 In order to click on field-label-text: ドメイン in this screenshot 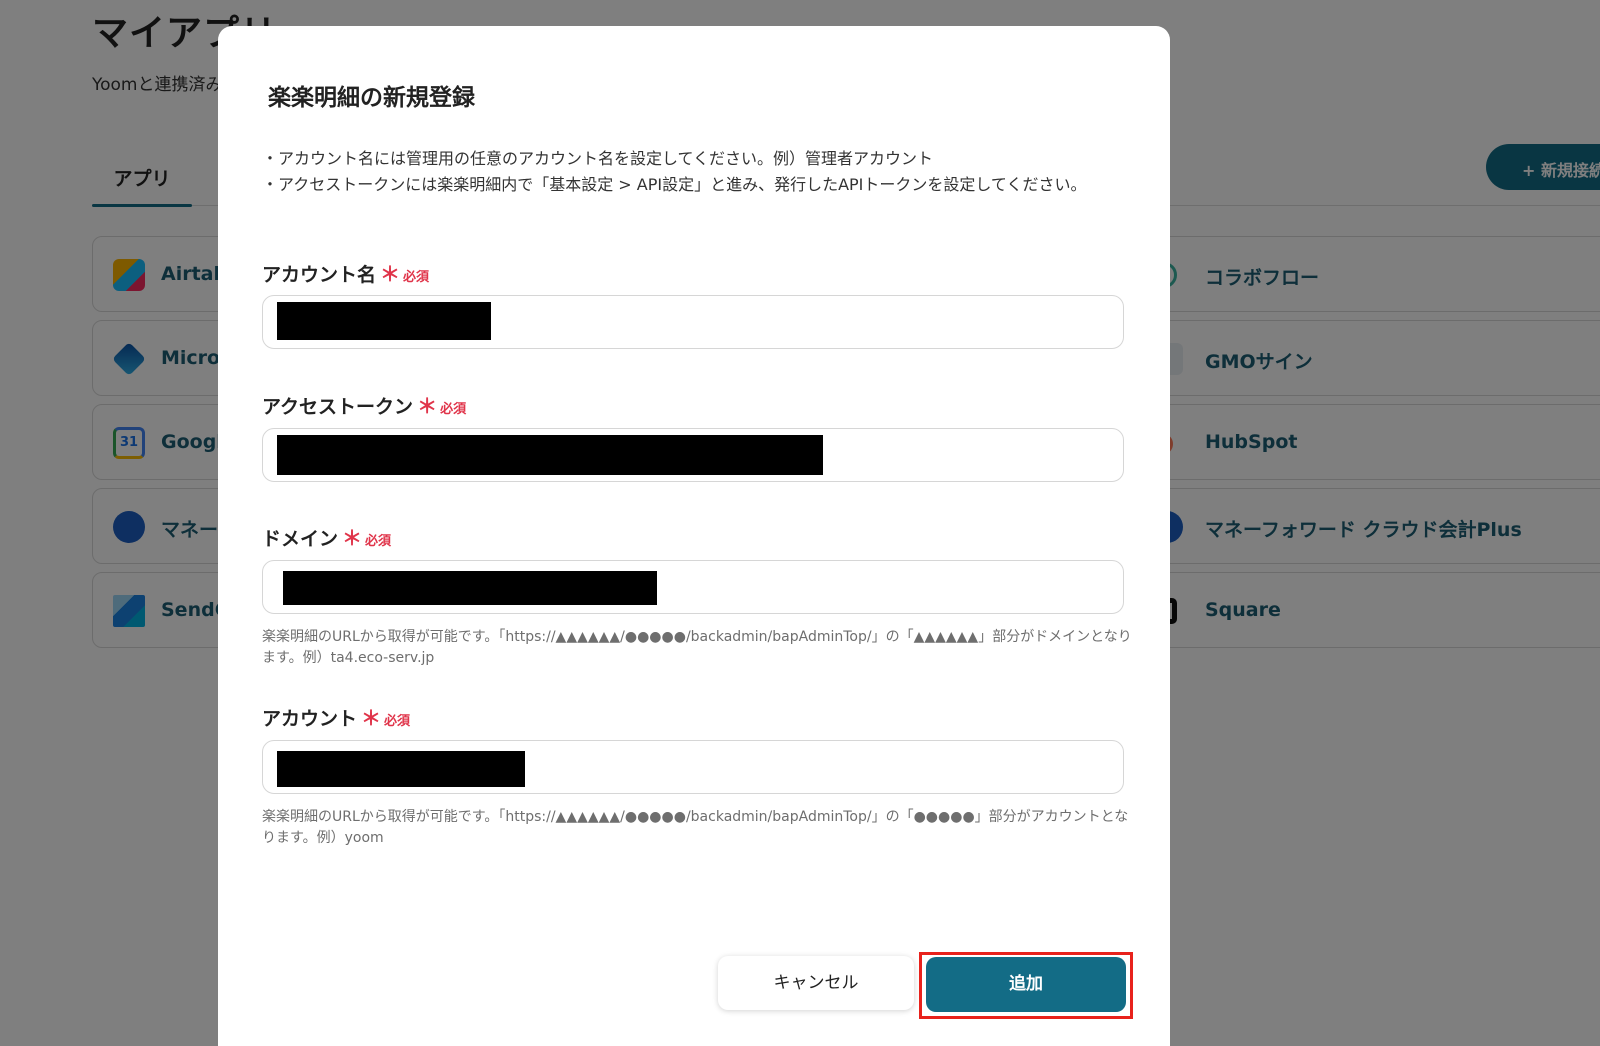, I will do `click(300, 539)`.